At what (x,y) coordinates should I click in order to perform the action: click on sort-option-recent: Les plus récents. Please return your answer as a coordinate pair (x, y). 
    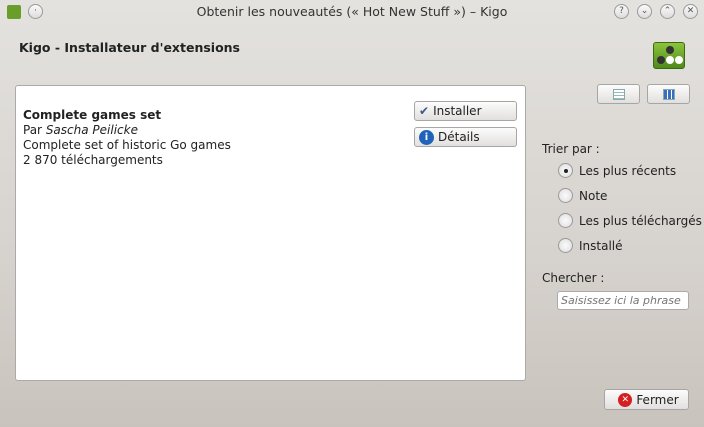
    Looking at the image, I should click on (617, 170).